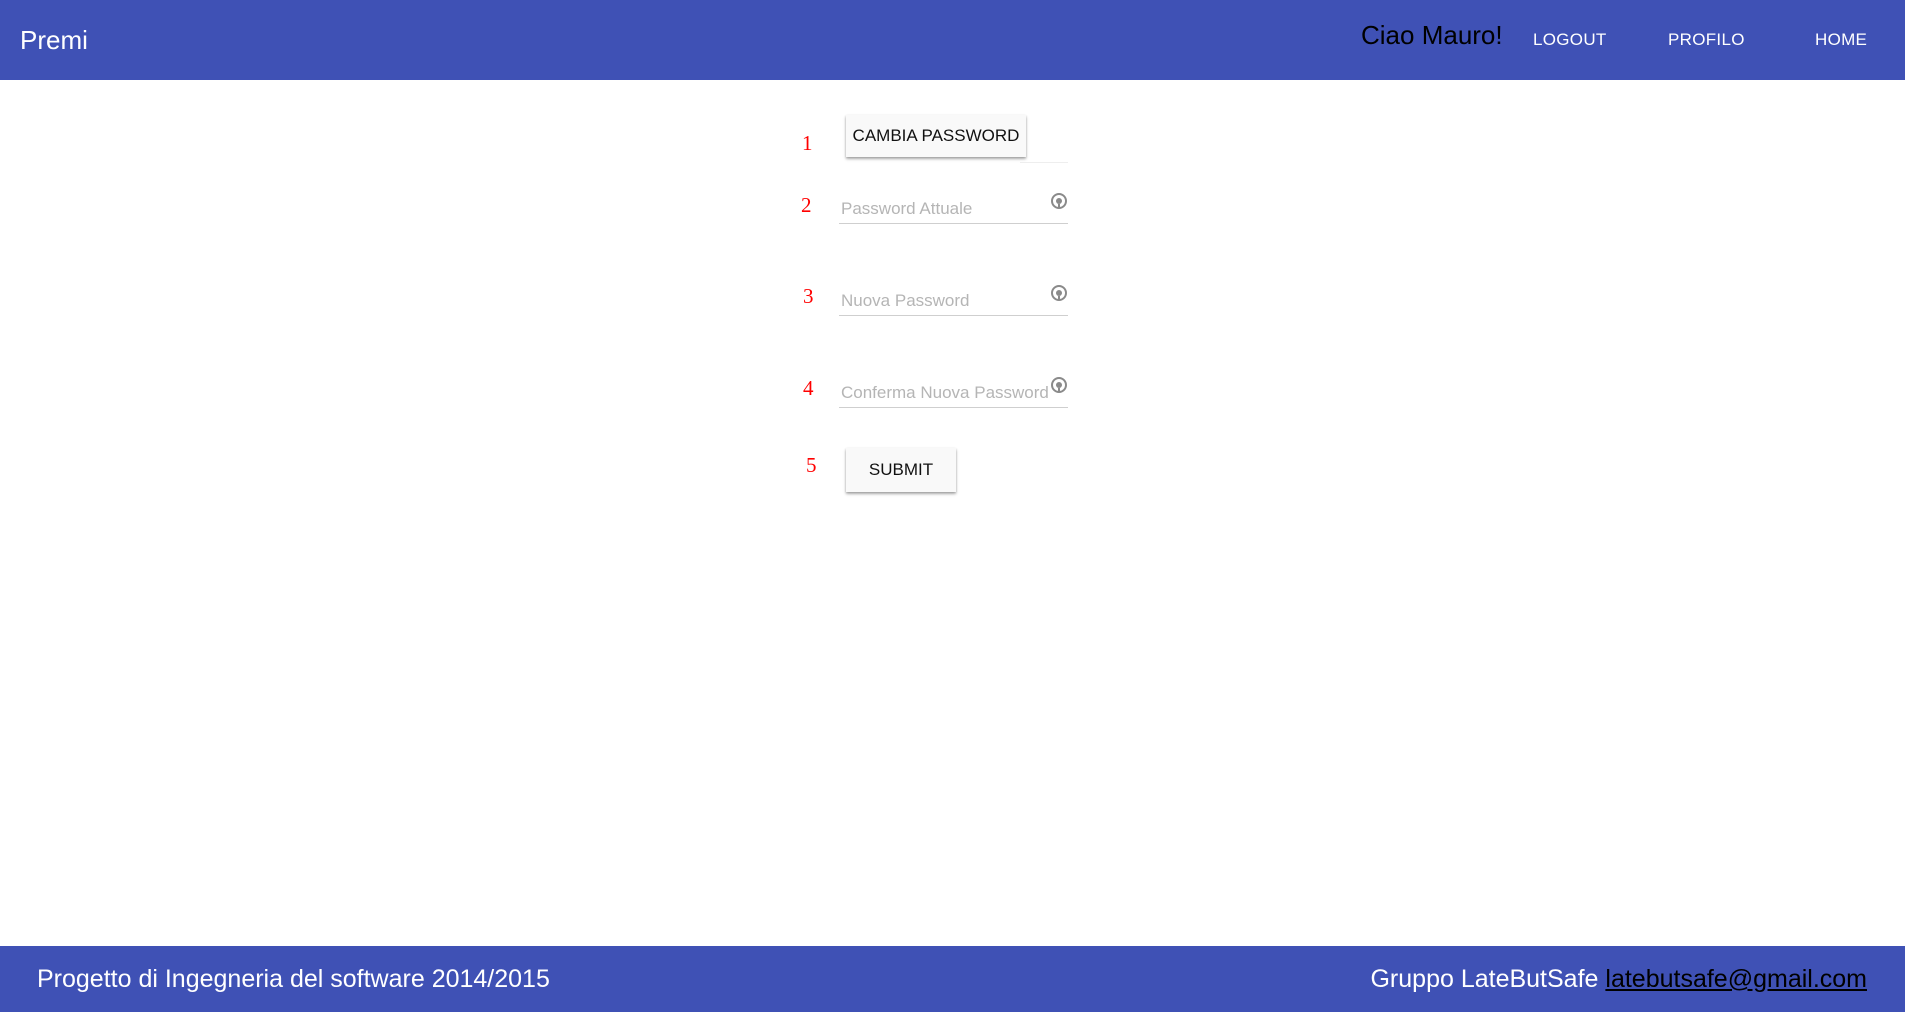  What do you see at coordinates (1484, 979) in the screenshot?
I see `footer-group-text: Gruppo LateButSafe` at bounding box center [1484, 979].